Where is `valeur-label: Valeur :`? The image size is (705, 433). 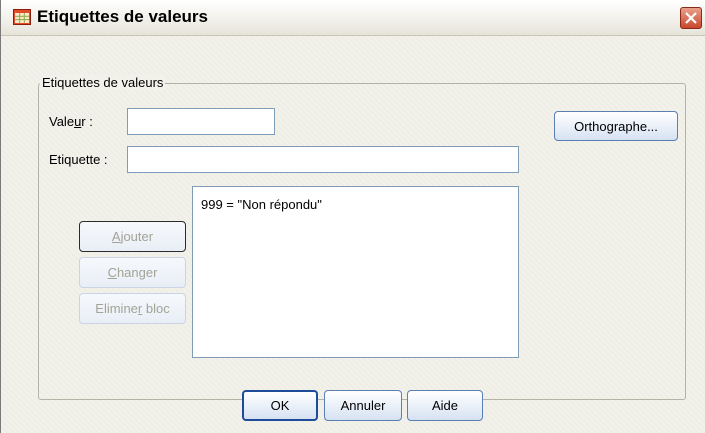
valeur-label: Valeur : is located at coordinates (71, 121).